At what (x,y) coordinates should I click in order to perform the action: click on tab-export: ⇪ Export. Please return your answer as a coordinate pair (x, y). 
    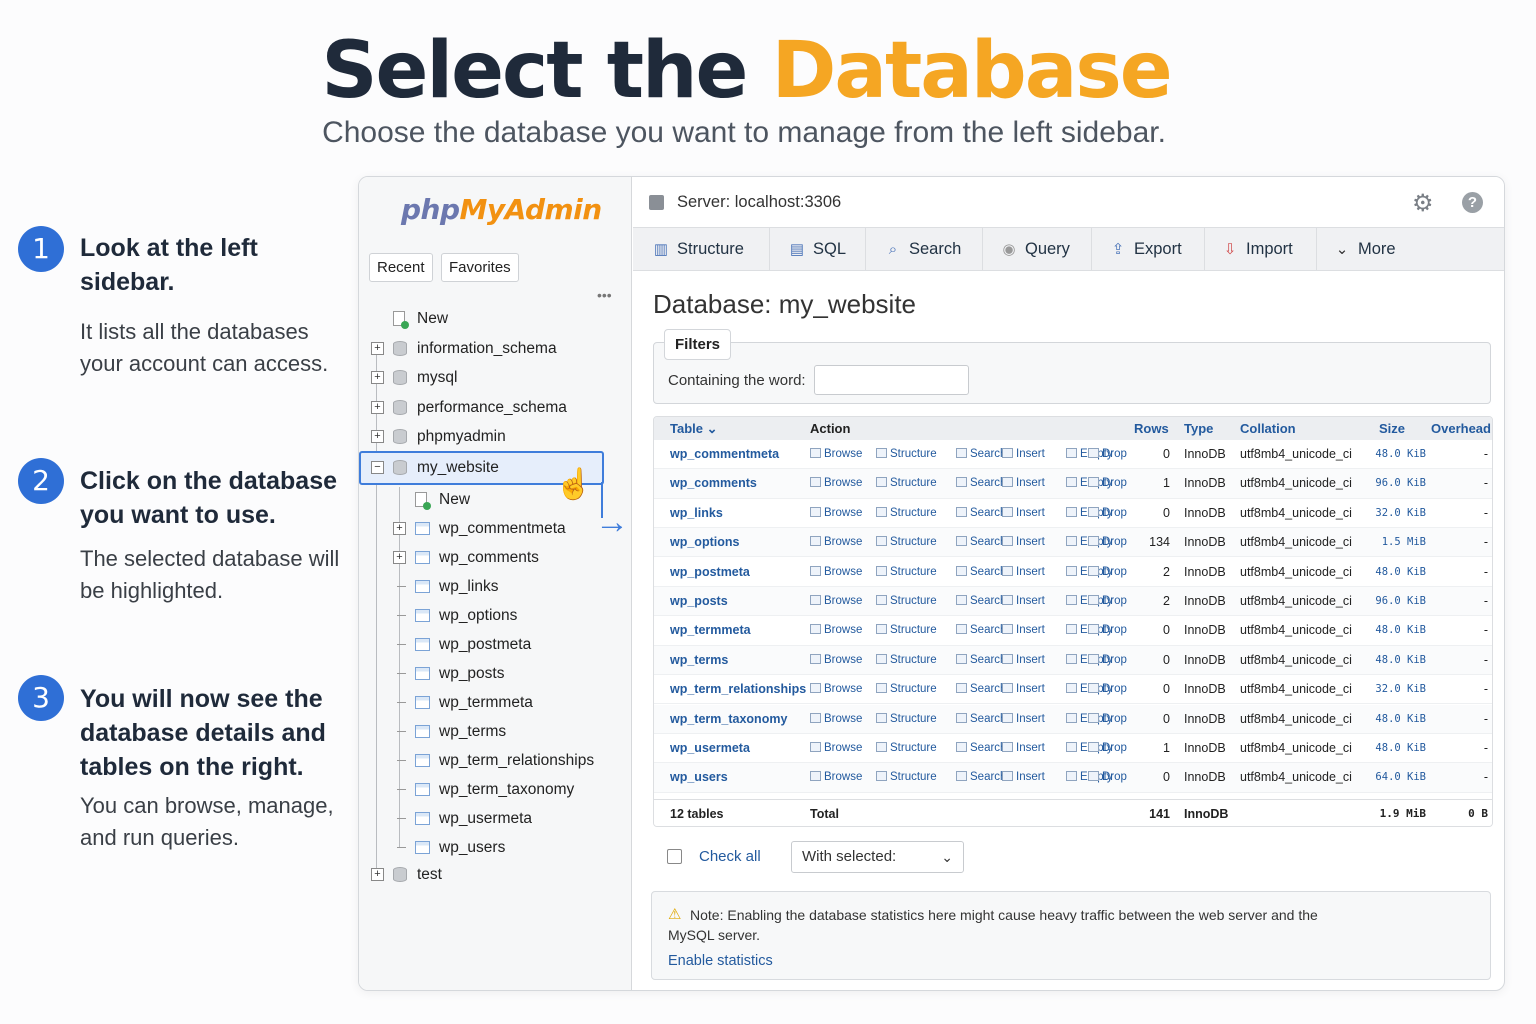
    Looking at the image, I should click on (1145, 249).